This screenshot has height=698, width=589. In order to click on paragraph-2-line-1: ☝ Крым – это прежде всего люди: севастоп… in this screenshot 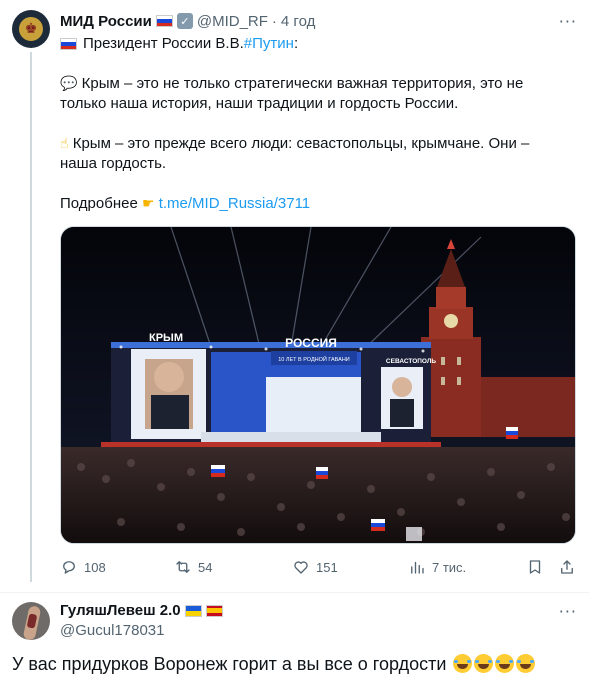, I will do `click(310, 144)`.